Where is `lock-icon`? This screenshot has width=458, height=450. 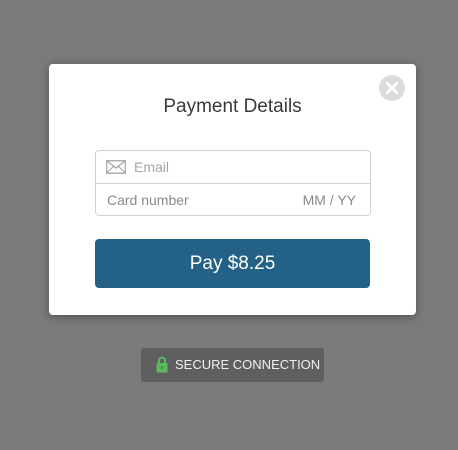
lock-icon is located at coordinates (162, 364).